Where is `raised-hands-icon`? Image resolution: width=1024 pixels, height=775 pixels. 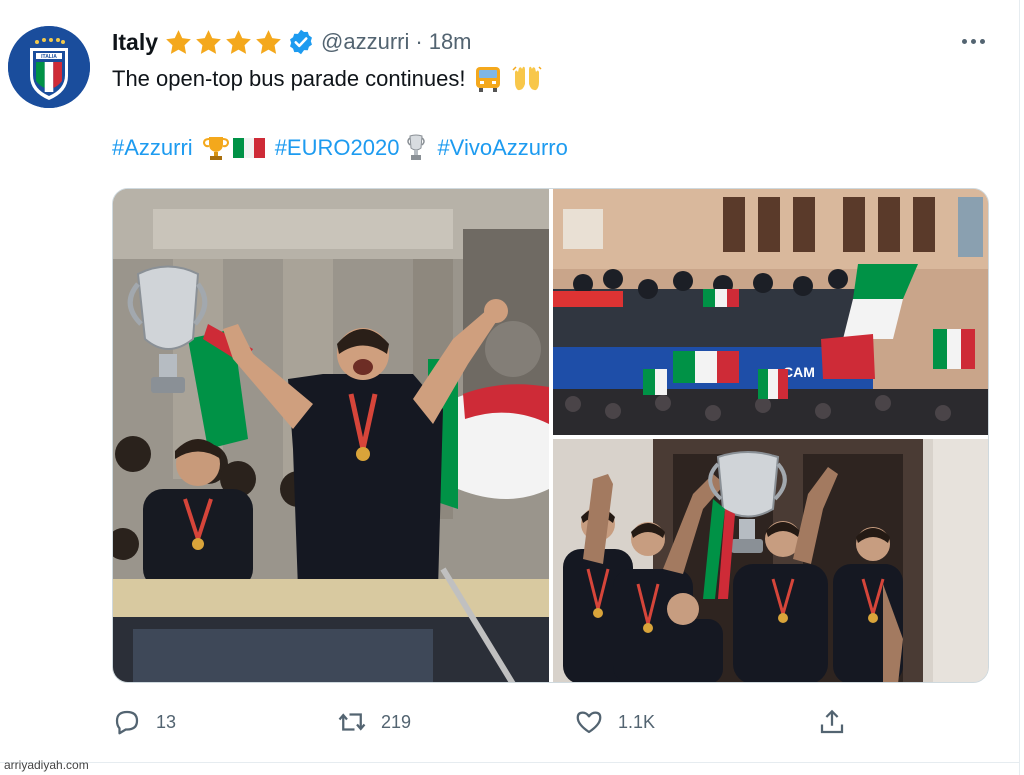
raised-hands-icon is located at coordinates (527, 78).